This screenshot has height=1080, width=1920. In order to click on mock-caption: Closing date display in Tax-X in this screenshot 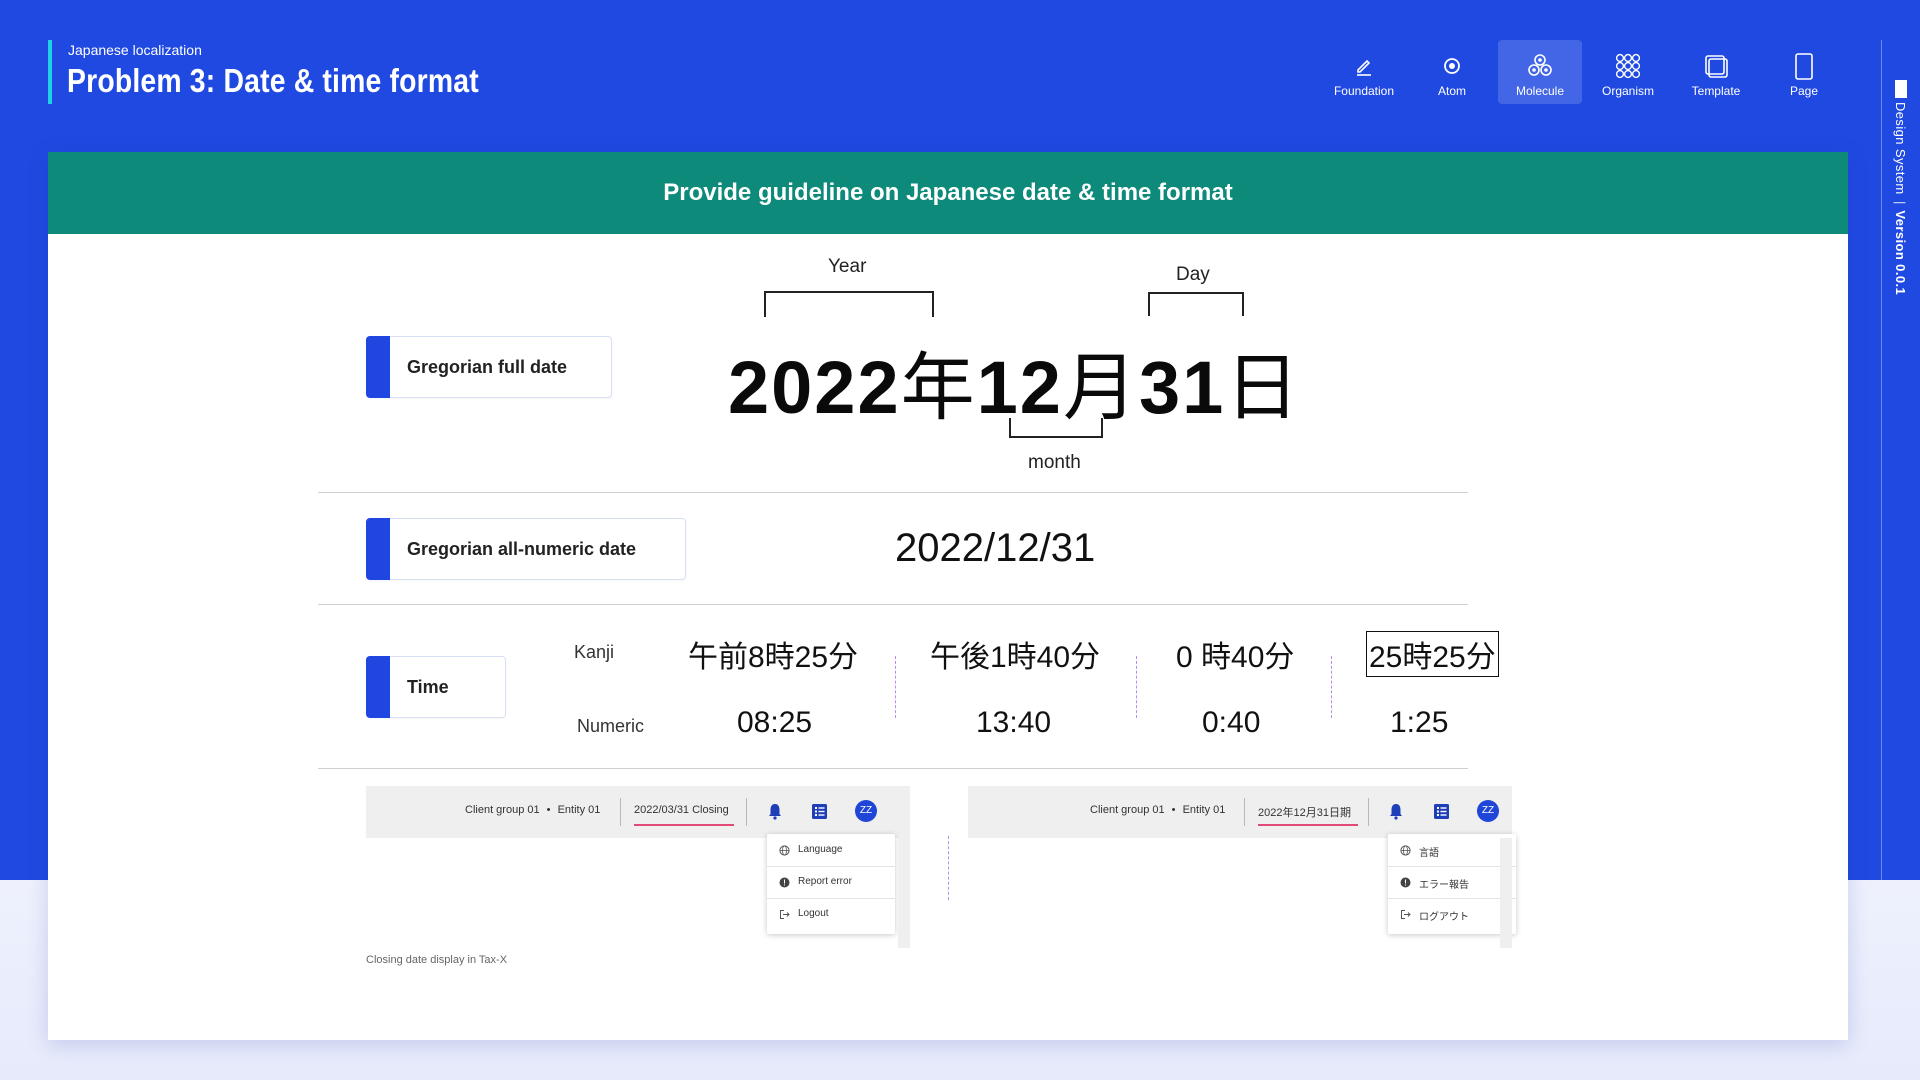, I will do `click(437, 960)`.